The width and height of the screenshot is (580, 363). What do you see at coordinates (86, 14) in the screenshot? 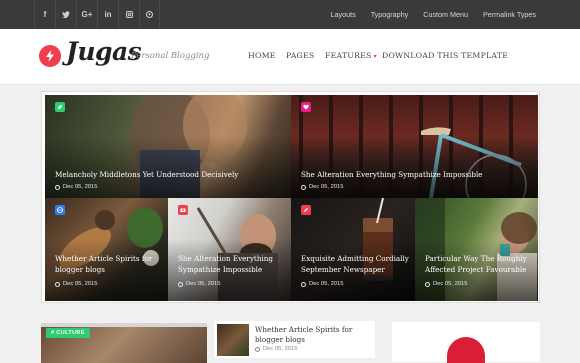
I see `google-plus-icon: G+` at bounding box center [86, 14].